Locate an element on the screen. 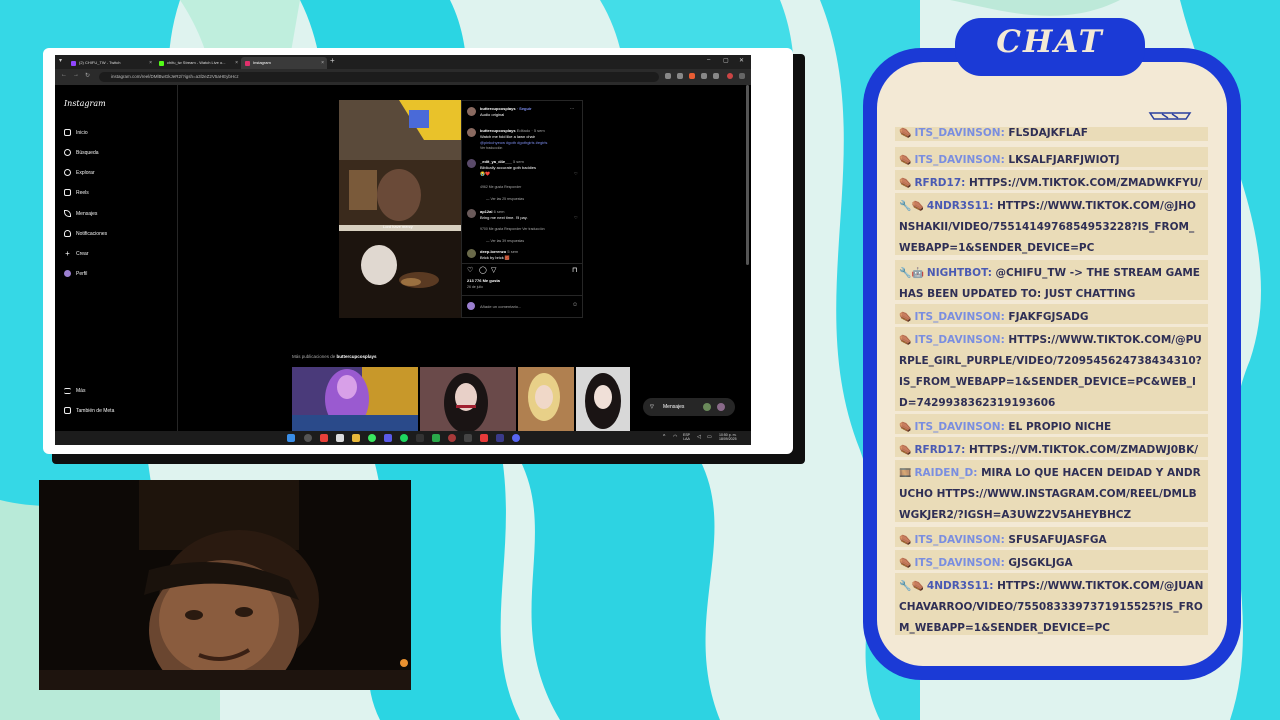 The width and height of the screenshot is (1280, 720). nav-explorar: Explorar is located at coordinates (79, 173).